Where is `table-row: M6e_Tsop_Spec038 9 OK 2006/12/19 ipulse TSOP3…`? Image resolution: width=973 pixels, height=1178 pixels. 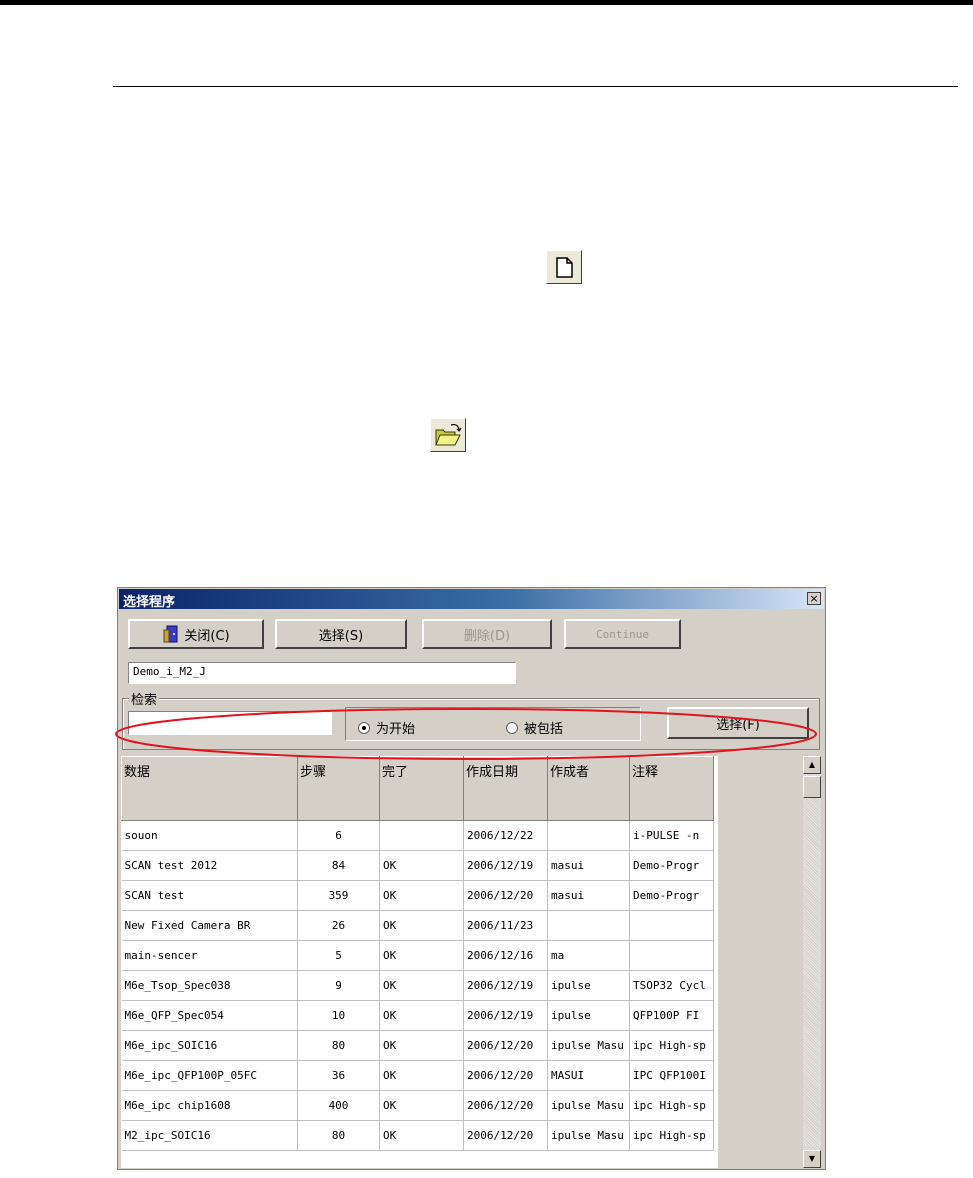
table-row: M6e_Tsop_Spec038 9 OK 2006/12/19 ipulse TSOP3… is located at coordinates (417, 985).